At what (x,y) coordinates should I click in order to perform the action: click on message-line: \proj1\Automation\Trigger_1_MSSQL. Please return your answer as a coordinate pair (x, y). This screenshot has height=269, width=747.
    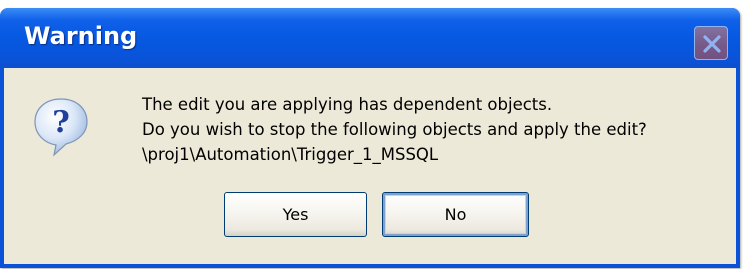
    Looking at the image, I should click on (290, 154).